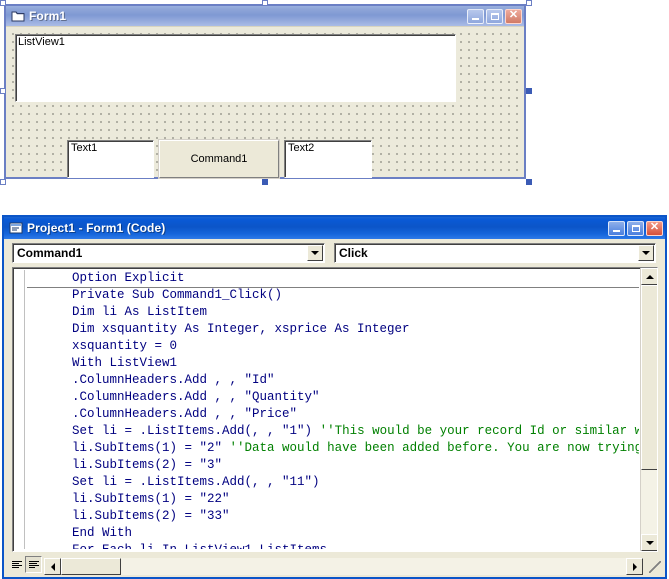  I want to click on code-vertical-scrollbar, so click(648, 409).